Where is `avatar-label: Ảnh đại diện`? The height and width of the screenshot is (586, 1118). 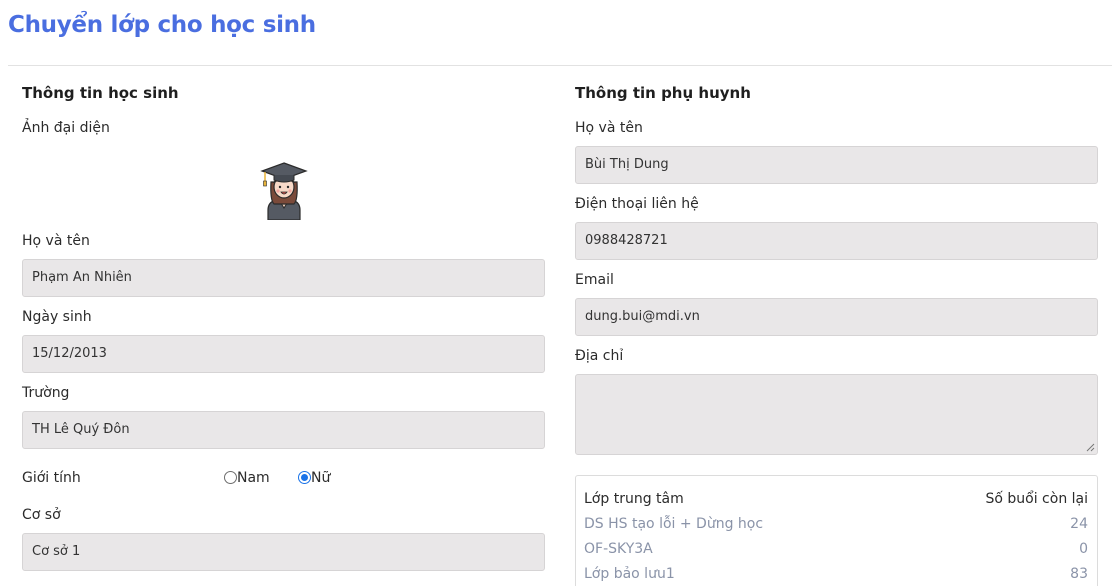 avatar-label: Ảnh đại diện is located at coordinates (66, 128).